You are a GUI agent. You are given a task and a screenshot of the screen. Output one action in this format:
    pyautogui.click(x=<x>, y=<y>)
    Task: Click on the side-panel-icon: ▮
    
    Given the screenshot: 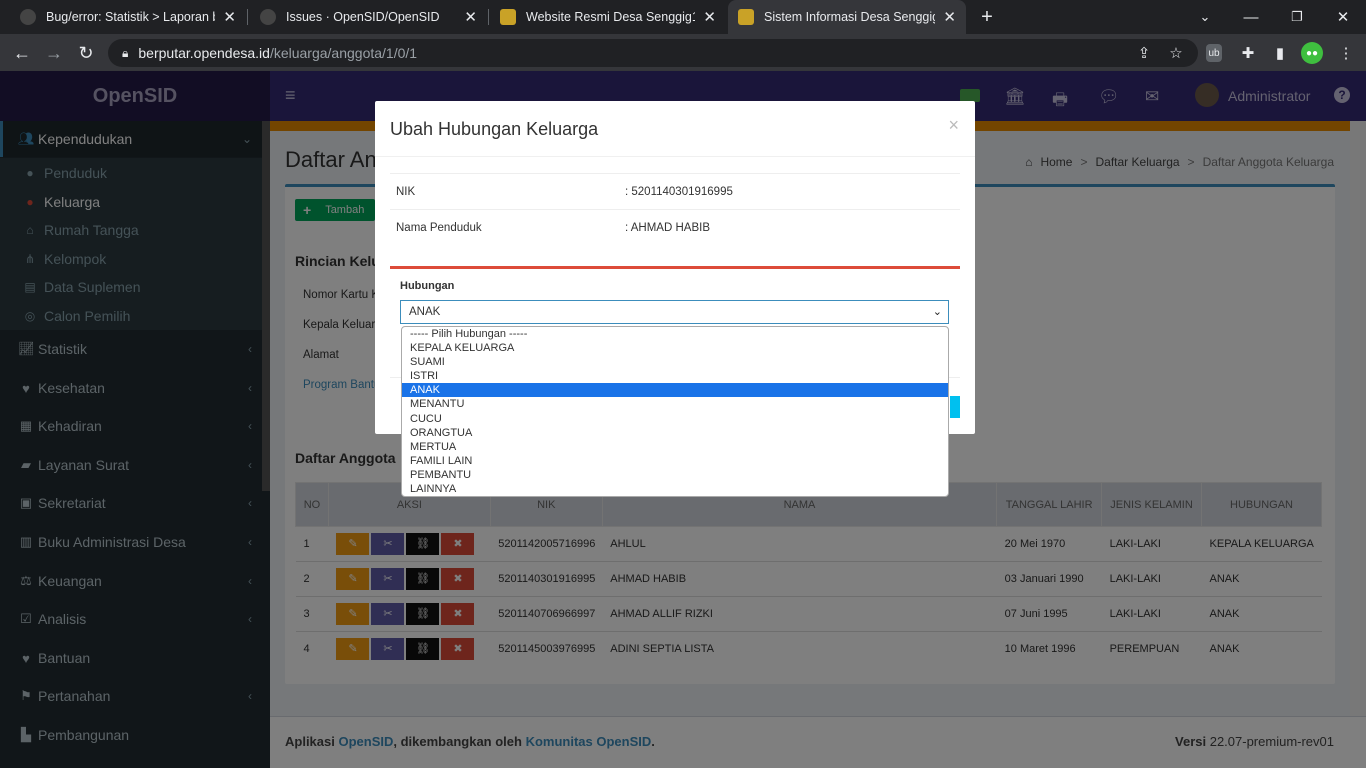 What is the action you would take?
    pyautogui.click(x=1280, y=53)
    